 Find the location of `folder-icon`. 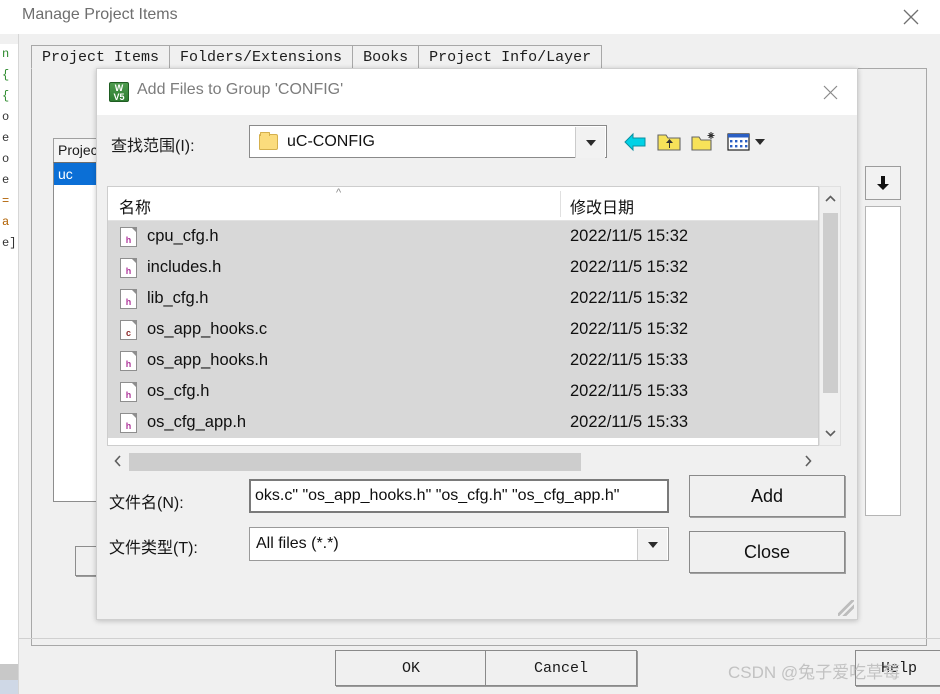

folder-icon is located at coordinates (268, 140).